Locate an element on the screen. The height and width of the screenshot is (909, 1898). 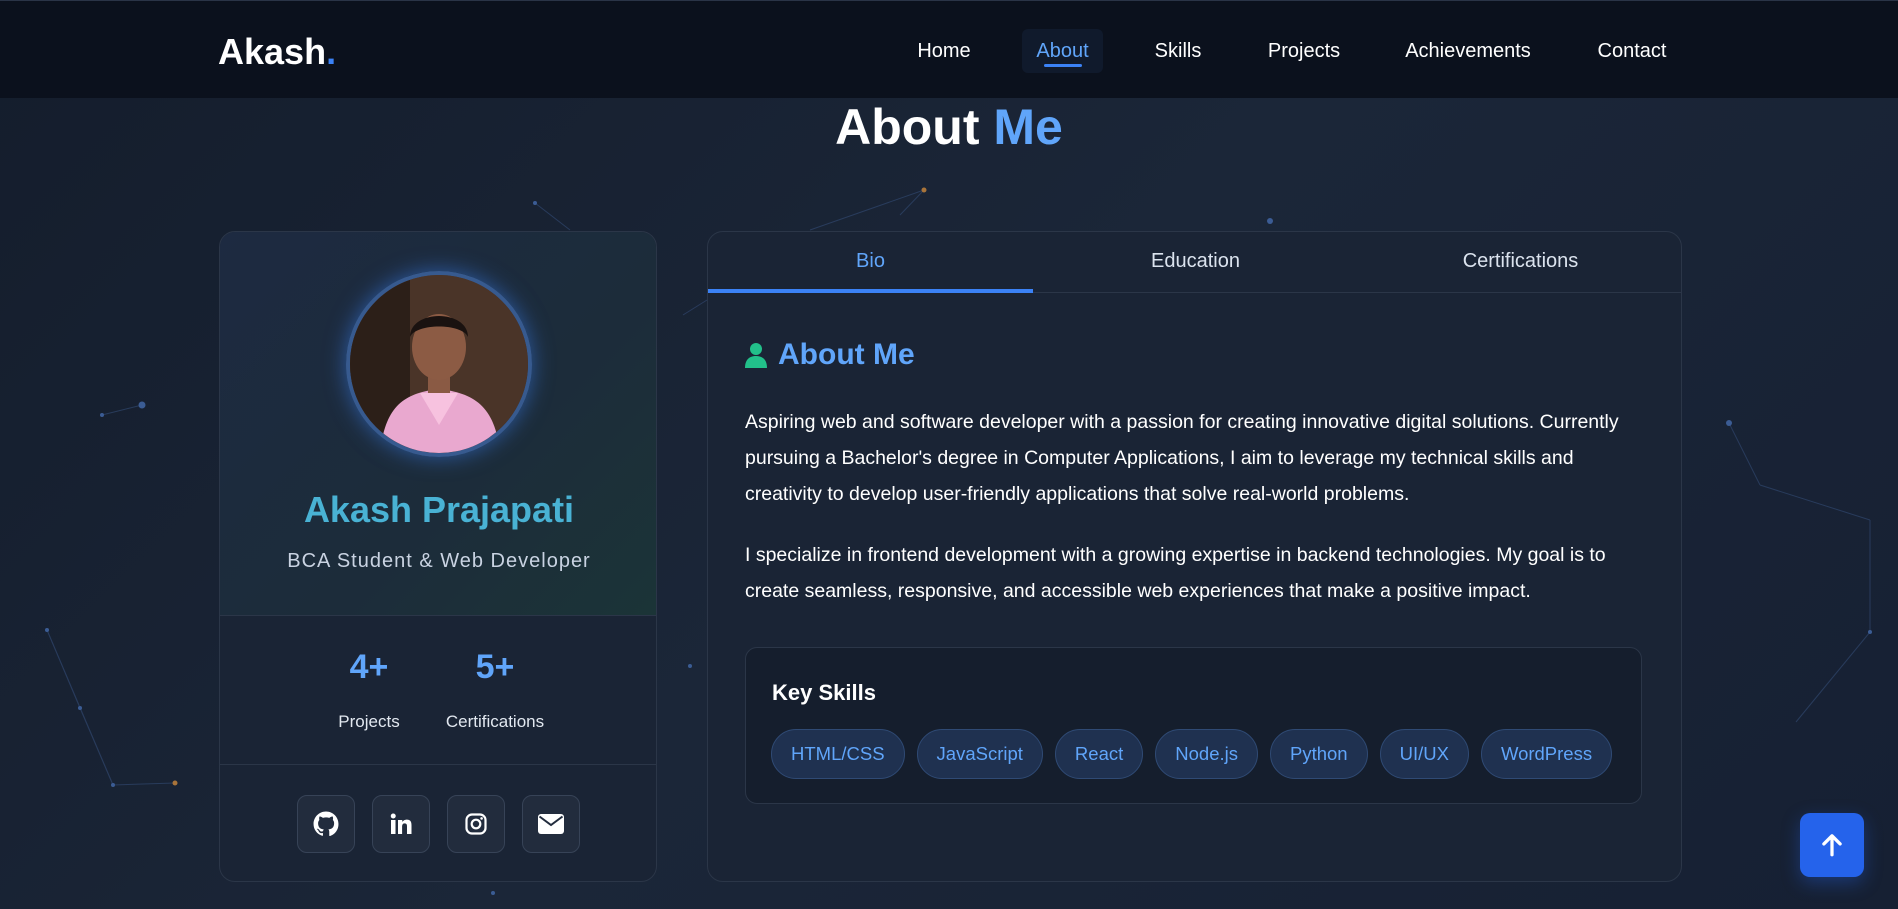
nav-item-skills: Skills is located at coordinates (1178, 51).